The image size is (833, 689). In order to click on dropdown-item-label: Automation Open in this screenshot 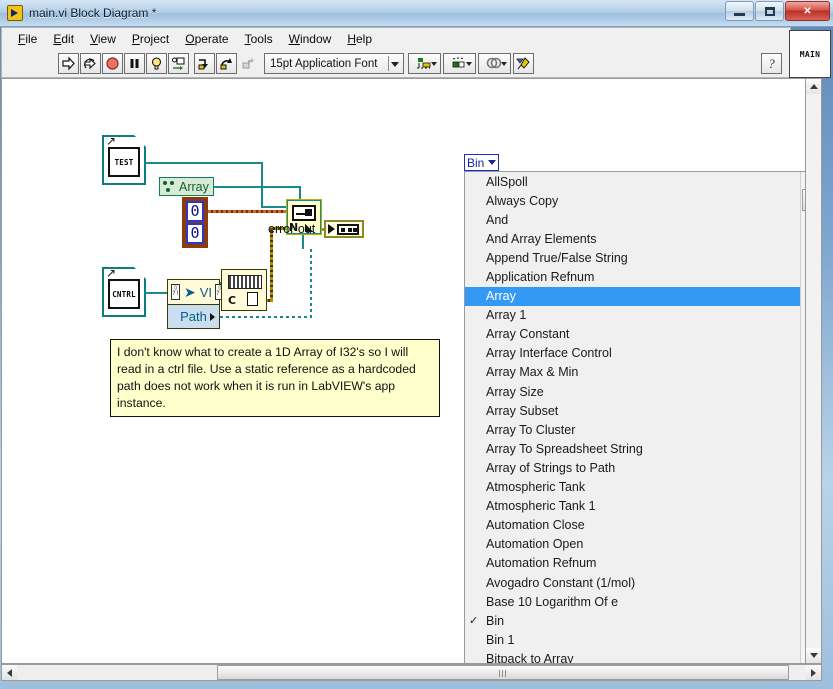, I will do `click(535, 544)`.